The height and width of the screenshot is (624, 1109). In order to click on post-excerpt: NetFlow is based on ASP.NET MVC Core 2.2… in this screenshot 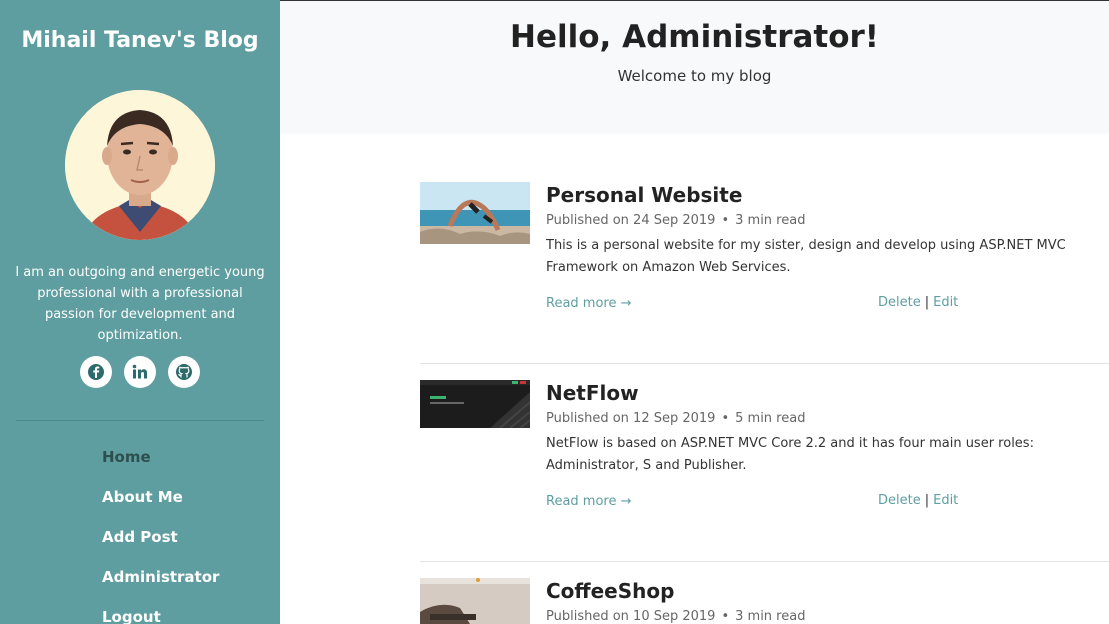, I will do `click(790, 454)`.